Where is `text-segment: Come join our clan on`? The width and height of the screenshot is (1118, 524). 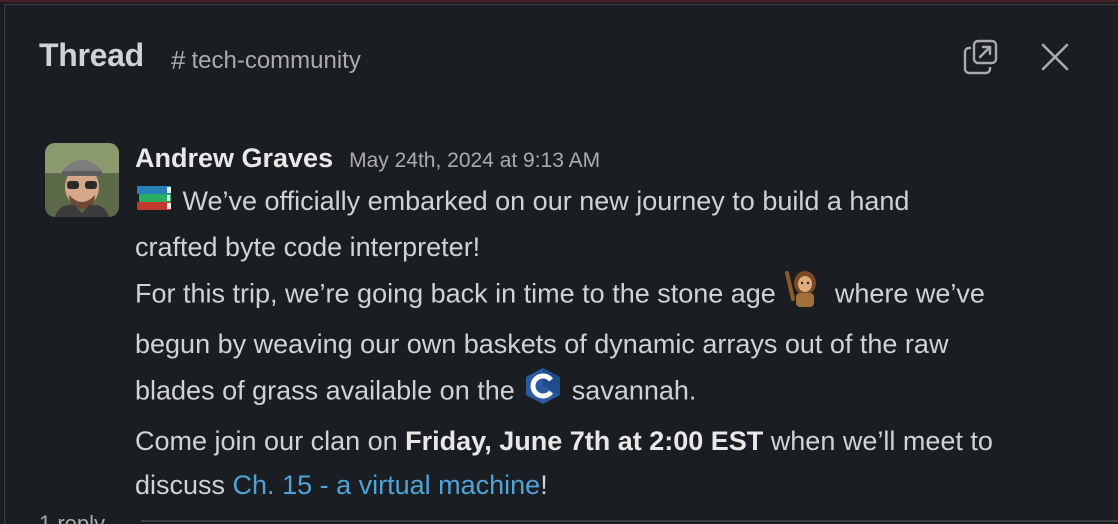 text-segment: Come join our clan on is located at coordinates (266, 441).